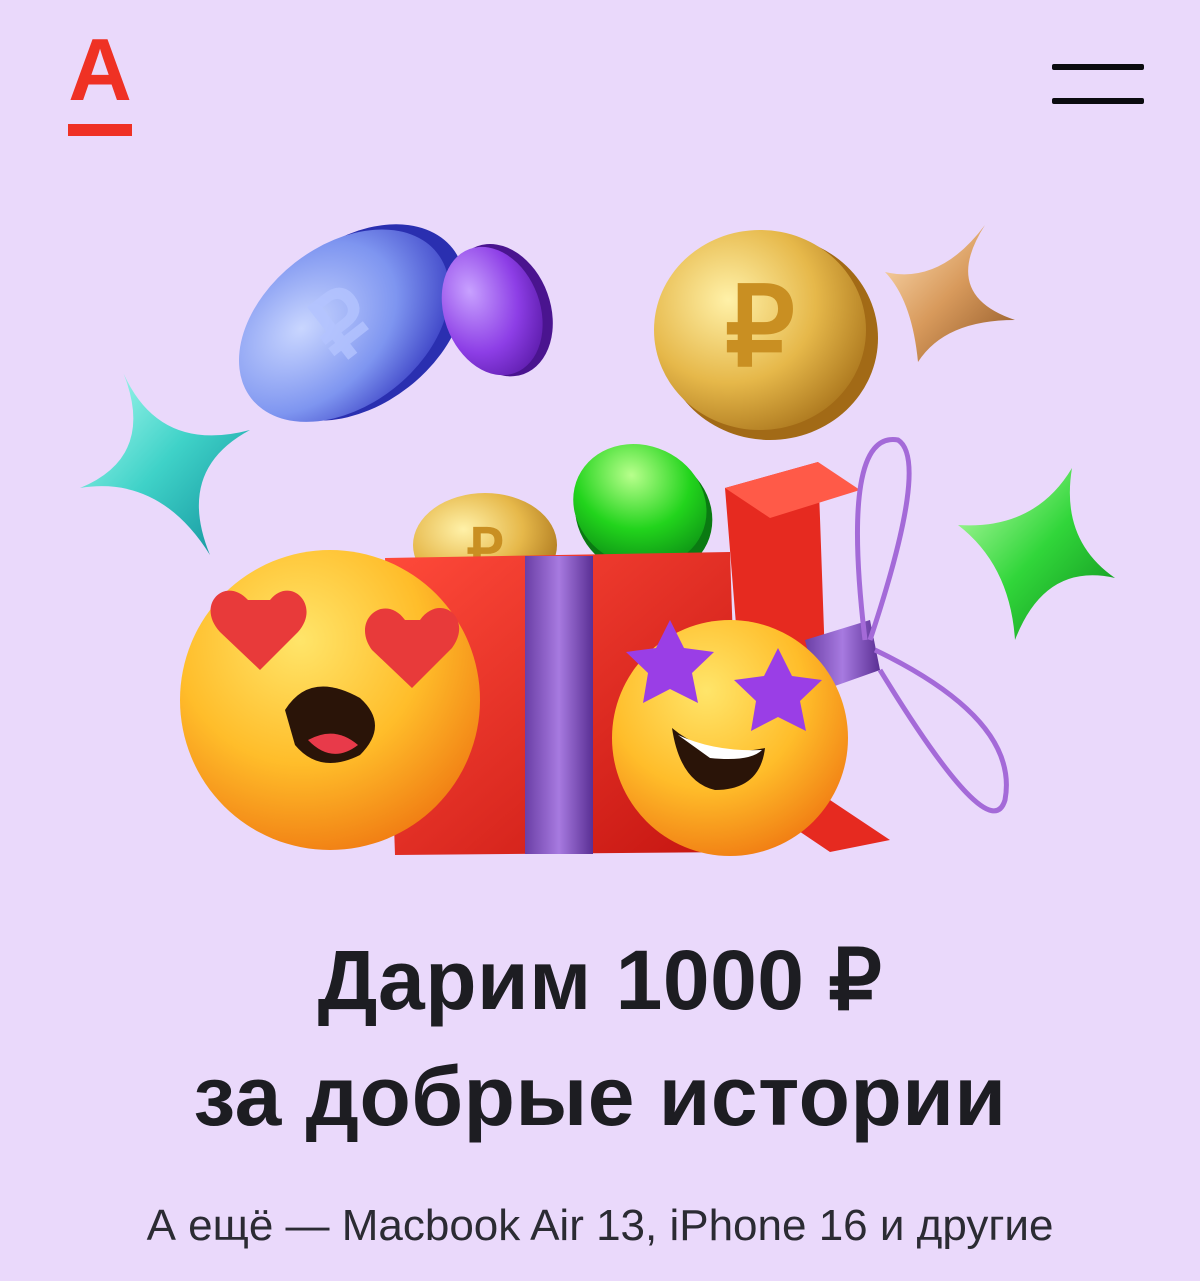 The height and width of the screenshot is (1281, 1200). I want to click on logo-underline, so click(100, 130).